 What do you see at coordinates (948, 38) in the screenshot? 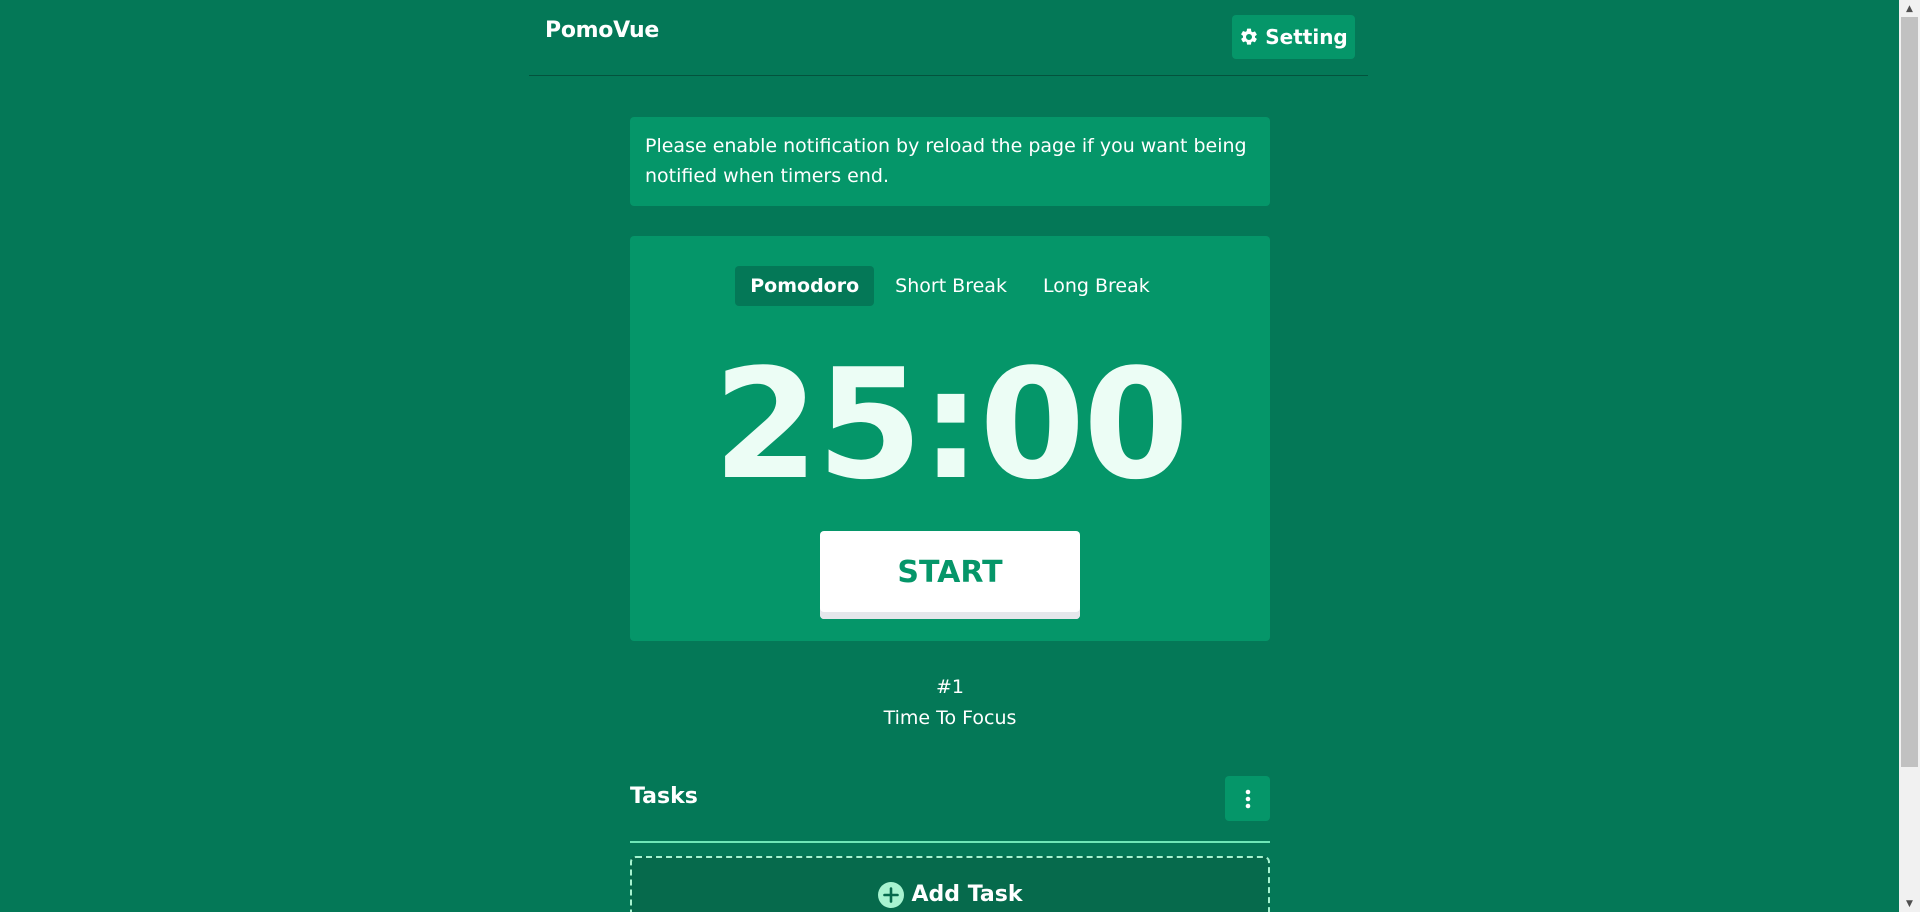
I see `app-header: PomoVue Setting` at bounding box center [948, 38].